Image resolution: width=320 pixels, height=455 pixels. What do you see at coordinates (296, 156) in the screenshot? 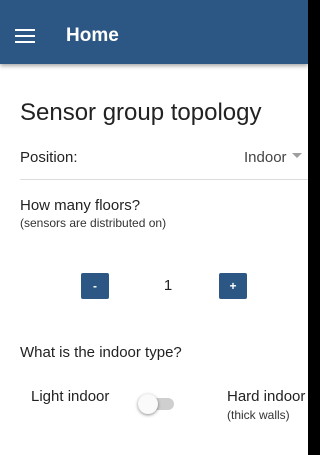
I see `dropdown-caret-icon` at bounding box center [296, 156].